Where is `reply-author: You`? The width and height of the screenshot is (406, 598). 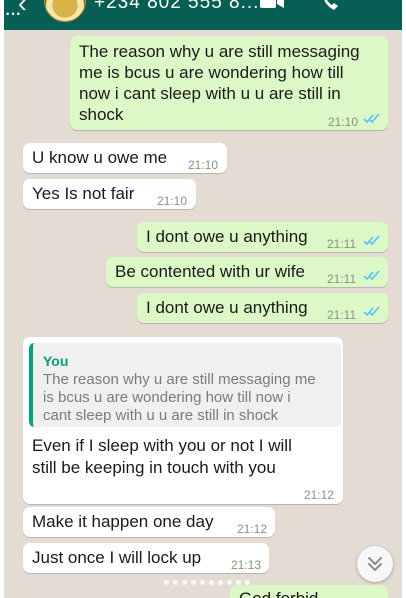
reply-author: You is located at coordinates (56, 361).